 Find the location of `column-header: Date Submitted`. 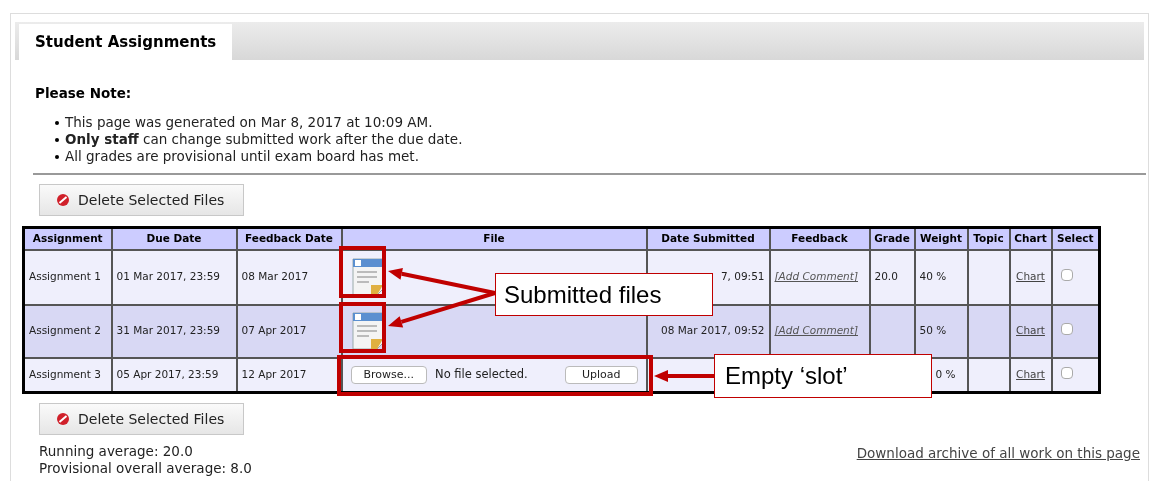

column-header: Date Submitted is located at coordinates (708, 238).